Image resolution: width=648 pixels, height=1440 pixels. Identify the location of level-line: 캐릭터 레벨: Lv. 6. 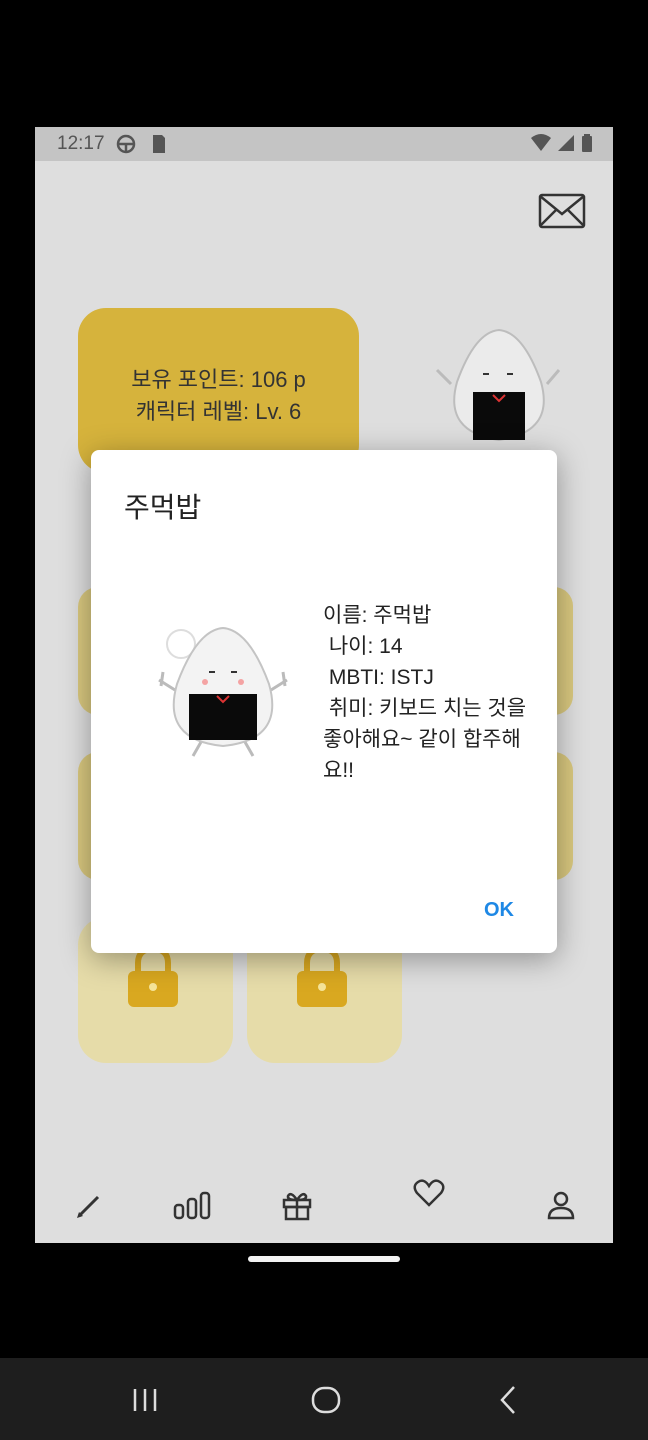
(218, 411).